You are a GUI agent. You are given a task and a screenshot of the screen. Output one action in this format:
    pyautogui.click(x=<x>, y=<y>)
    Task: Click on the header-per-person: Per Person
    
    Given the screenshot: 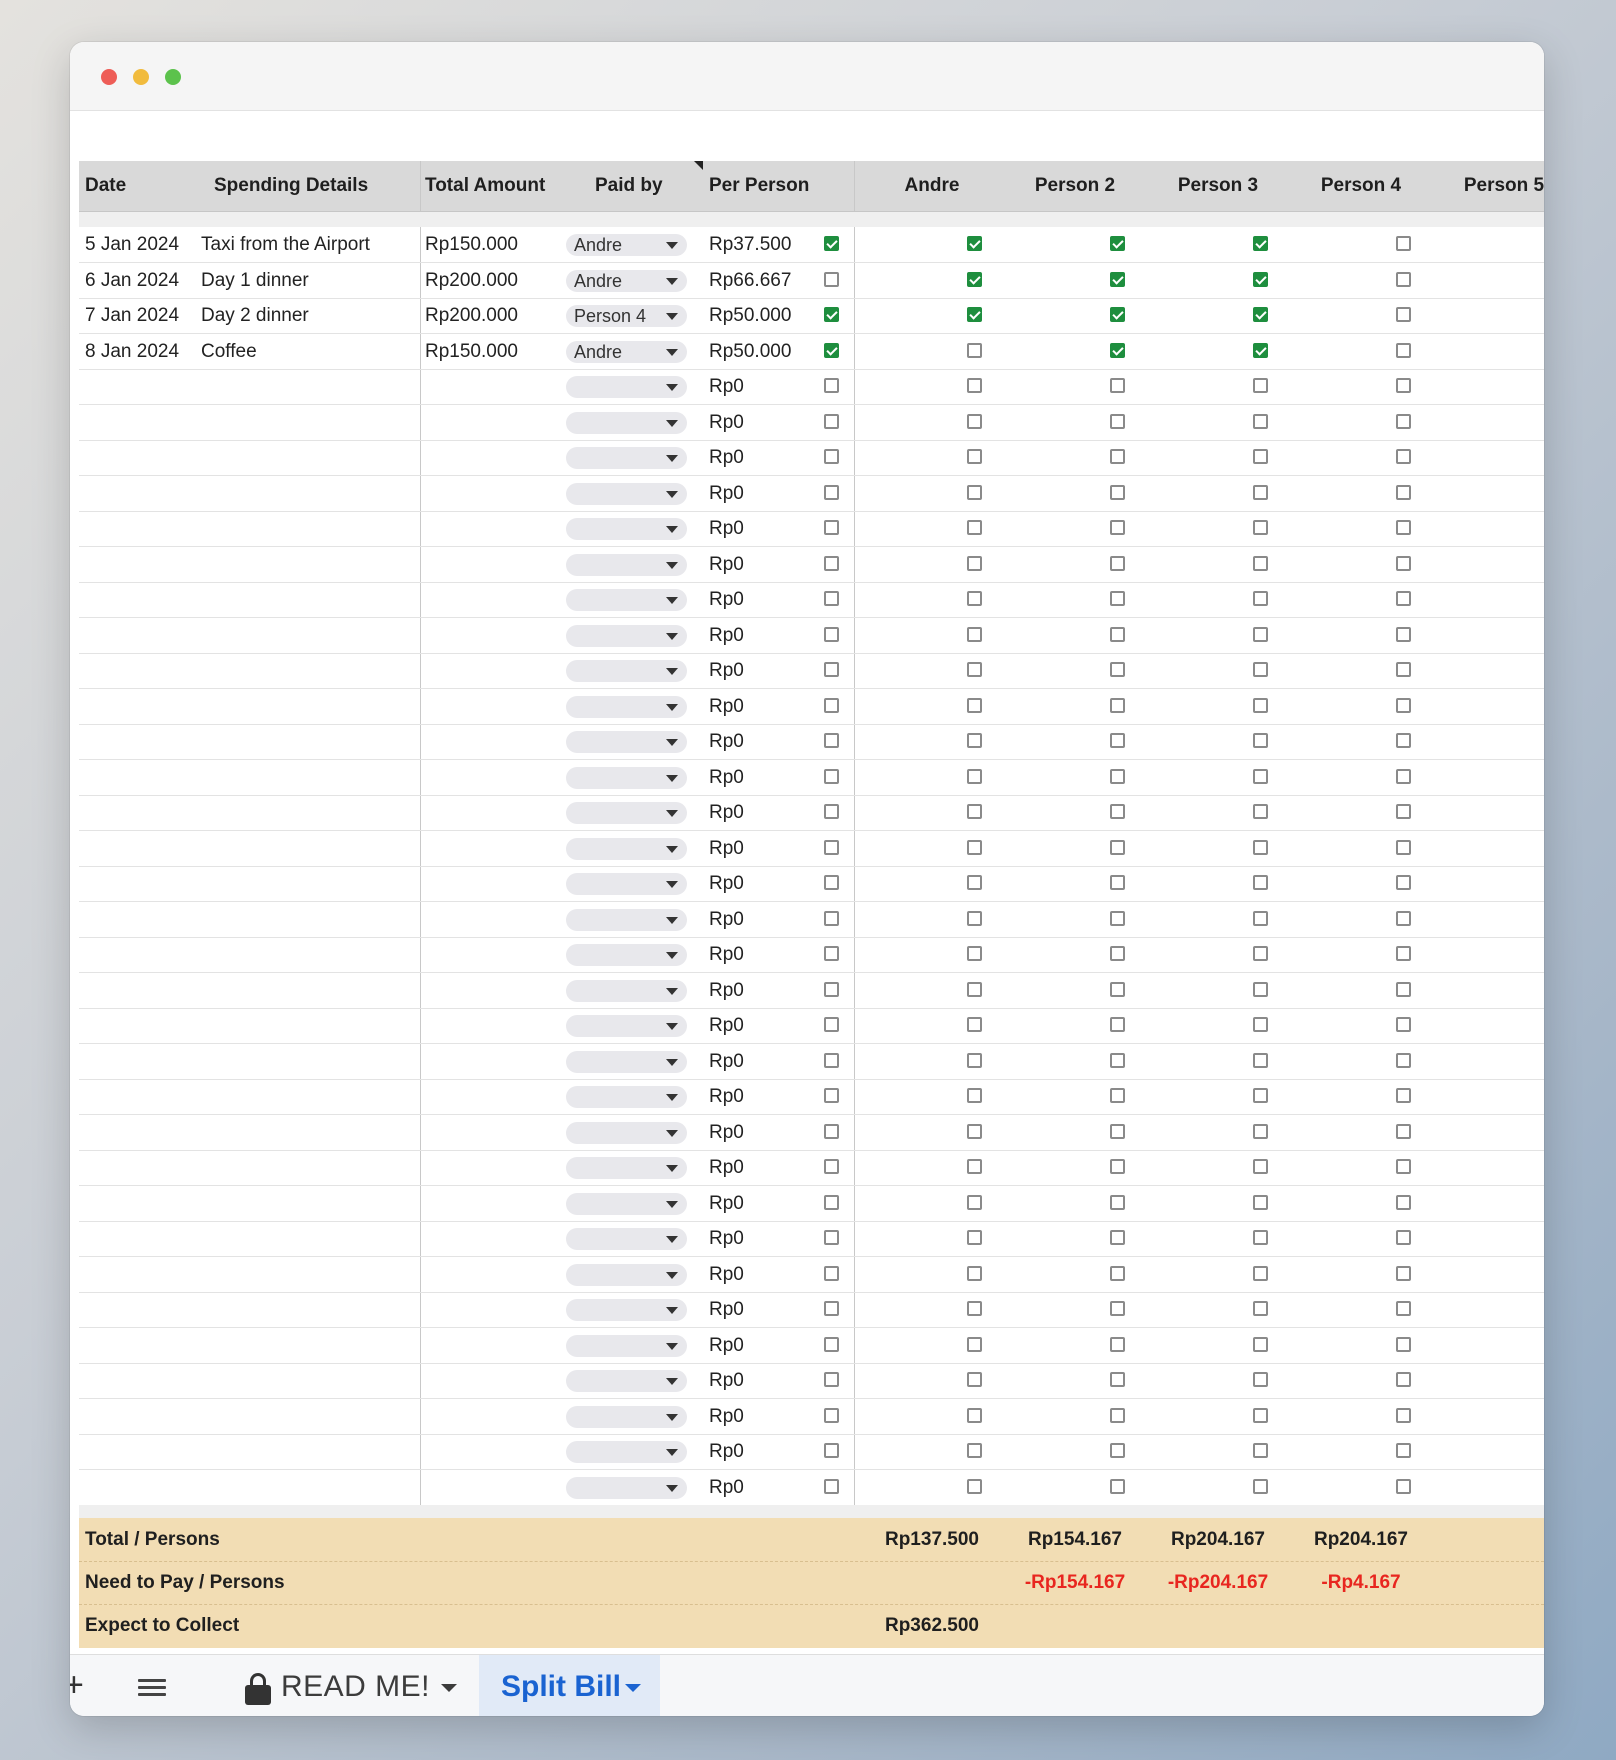 What is the action you would take?
    pyautogui.click(x=759, y=186)
    